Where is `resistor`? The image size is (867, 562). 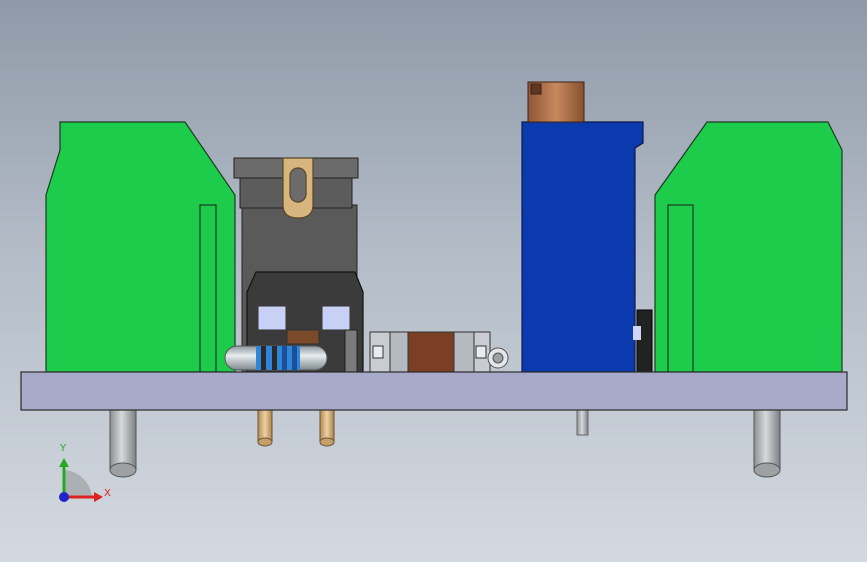
resistor is located at coordinates (276, 358).